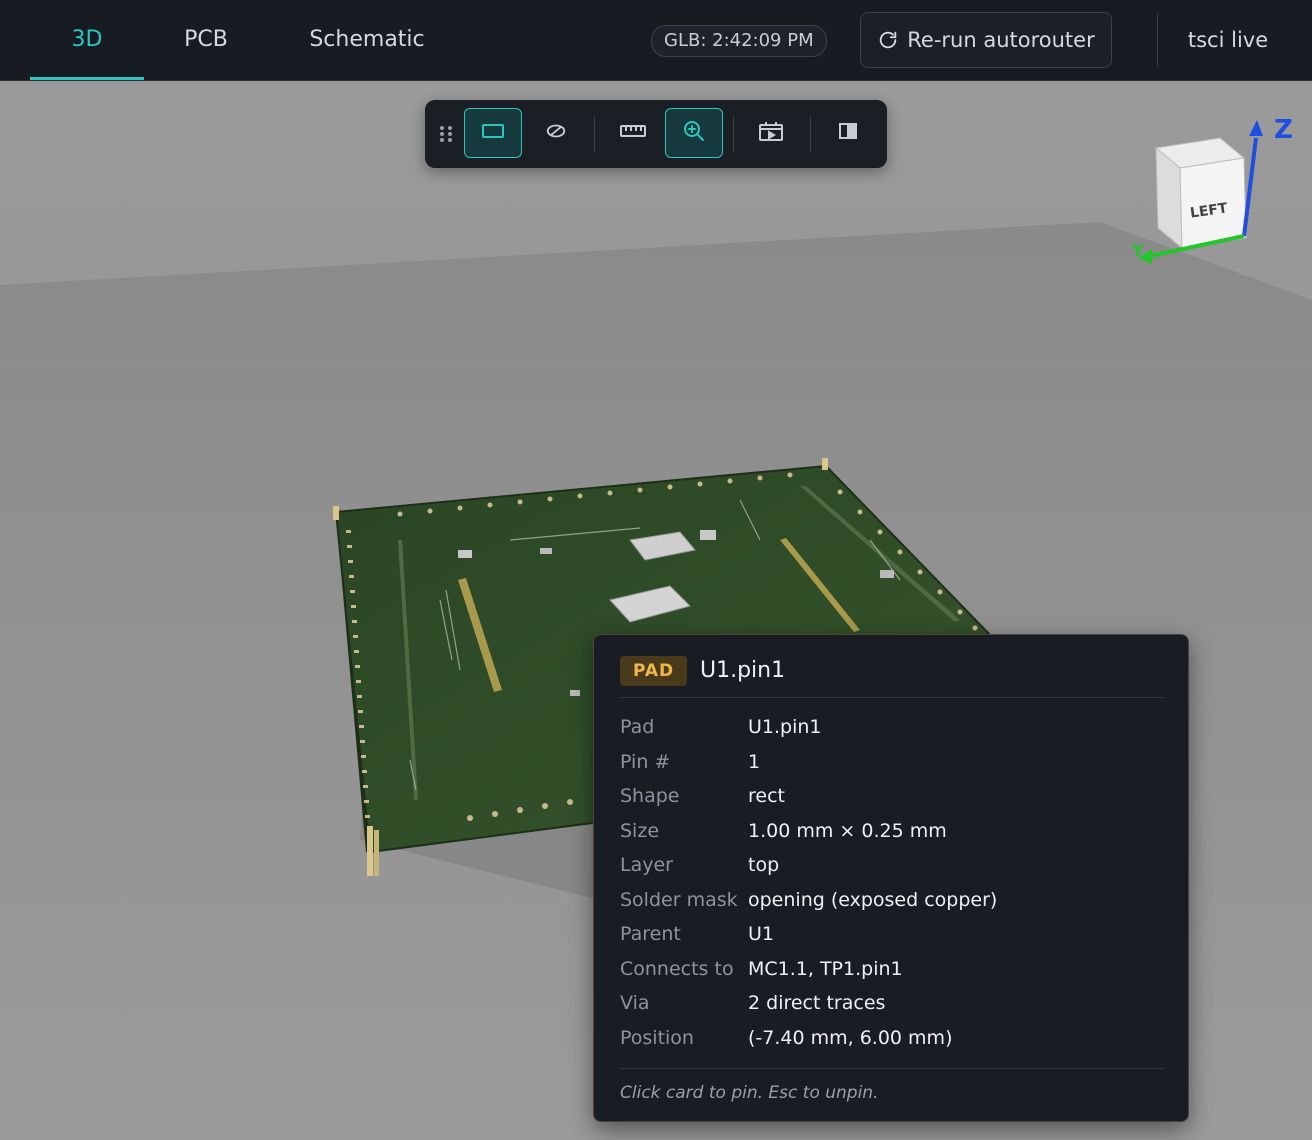 The width and height of the screenshot is (1312, 1140). What do you see at coordinates (650, 796) in the screenshot?
I see `info-key: Shape` at bounding box center [650, 796].